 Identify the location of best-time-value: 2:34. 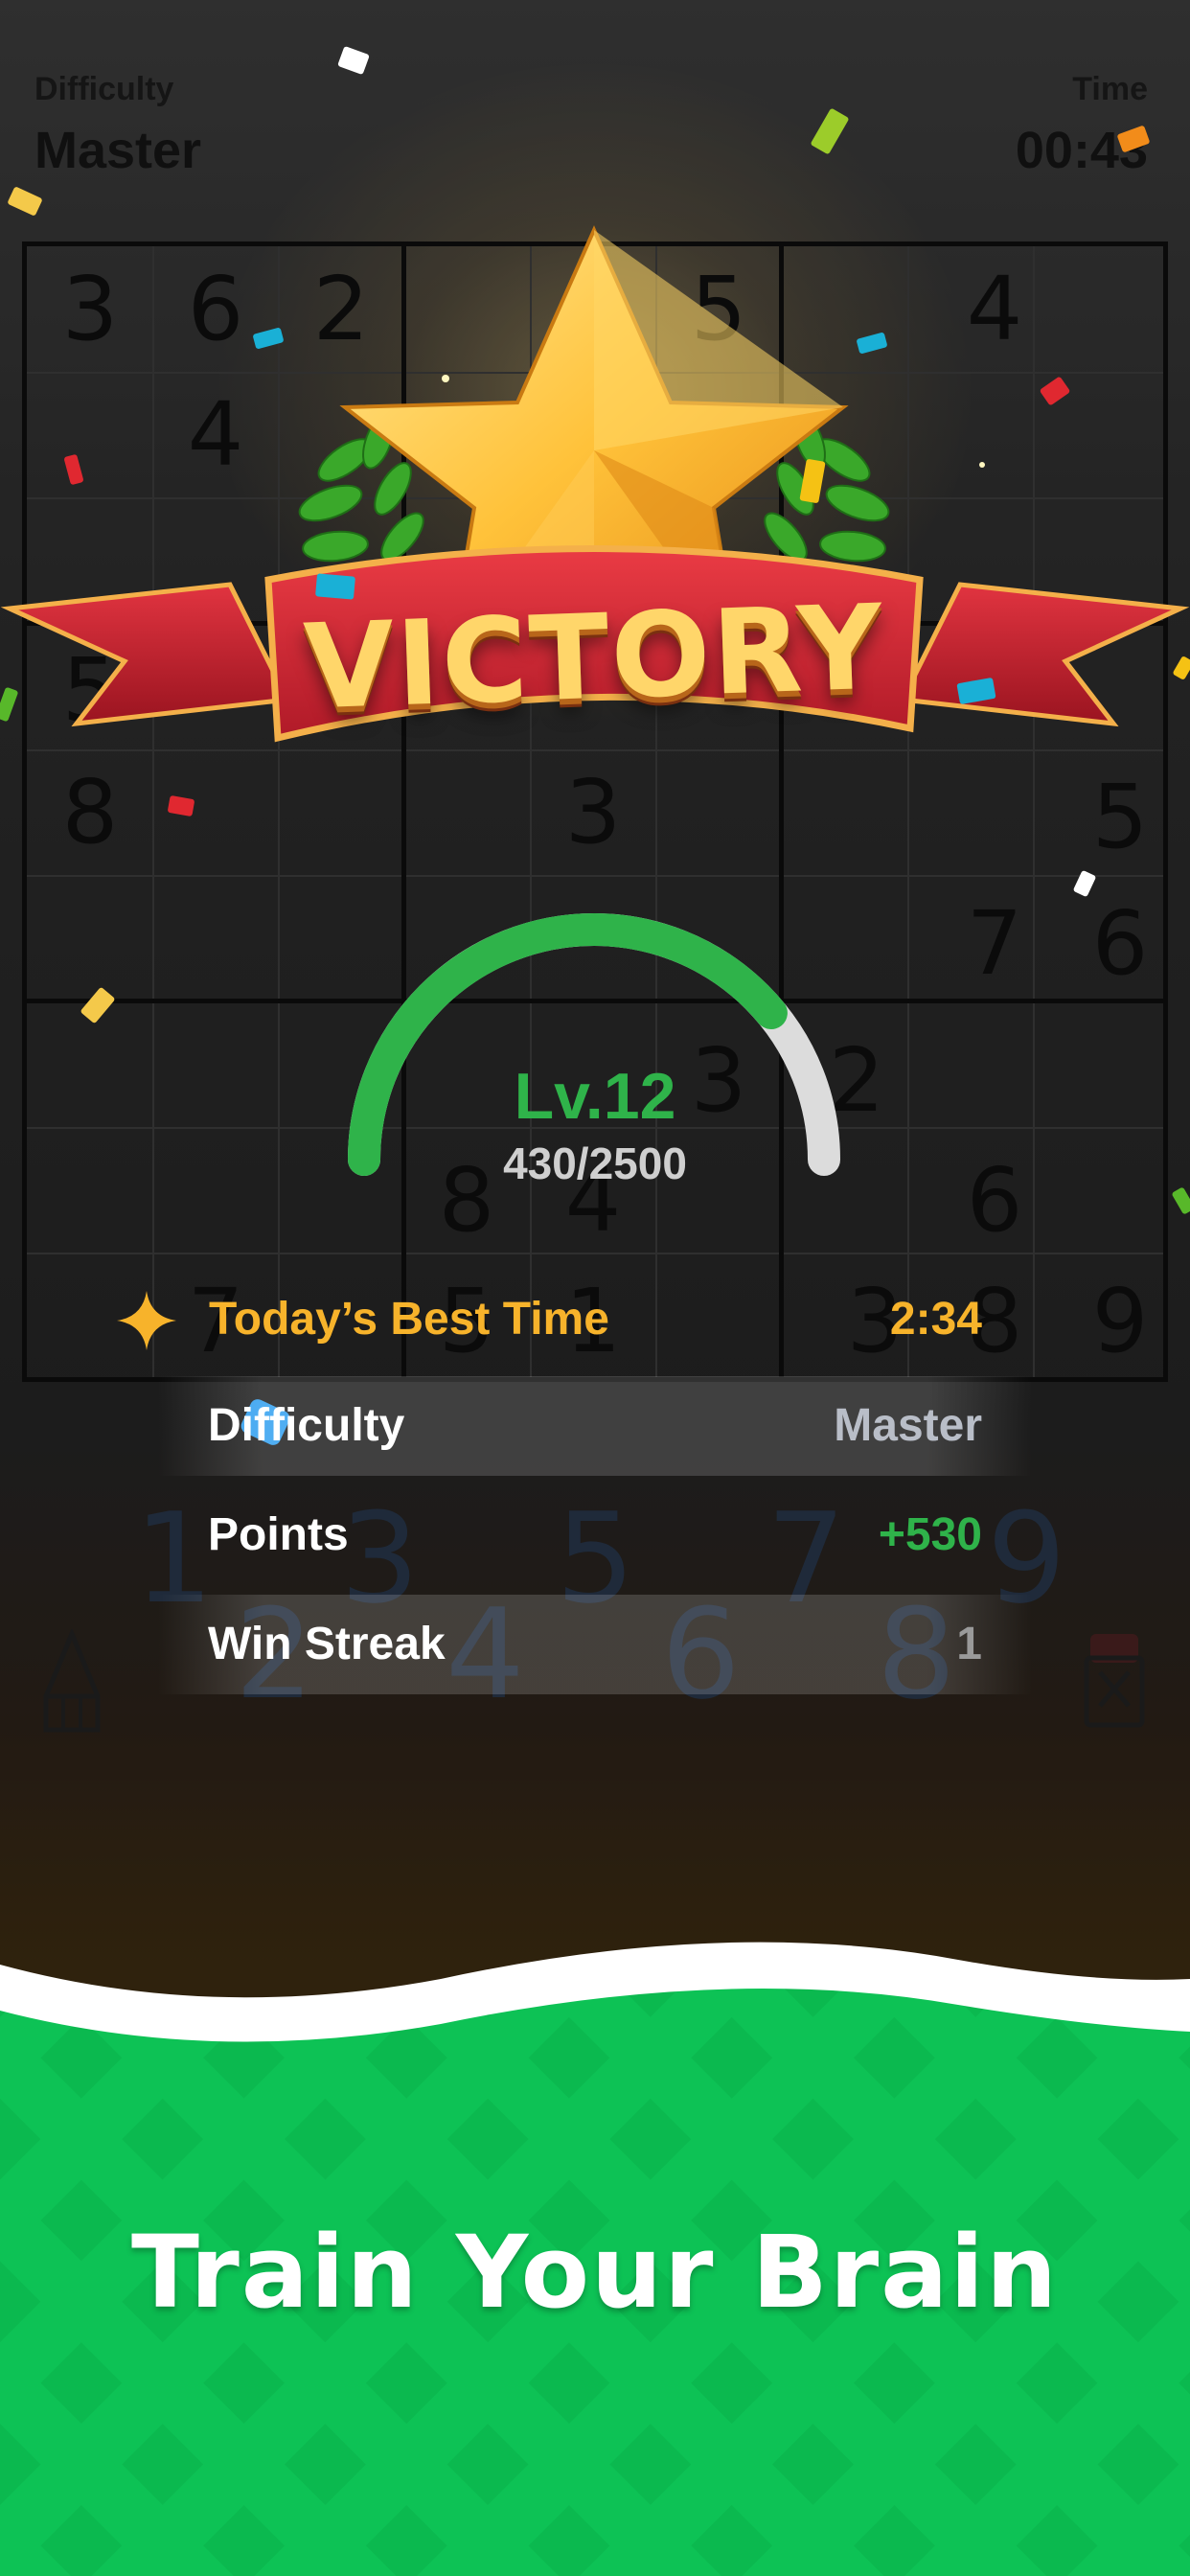
(936, 1319).